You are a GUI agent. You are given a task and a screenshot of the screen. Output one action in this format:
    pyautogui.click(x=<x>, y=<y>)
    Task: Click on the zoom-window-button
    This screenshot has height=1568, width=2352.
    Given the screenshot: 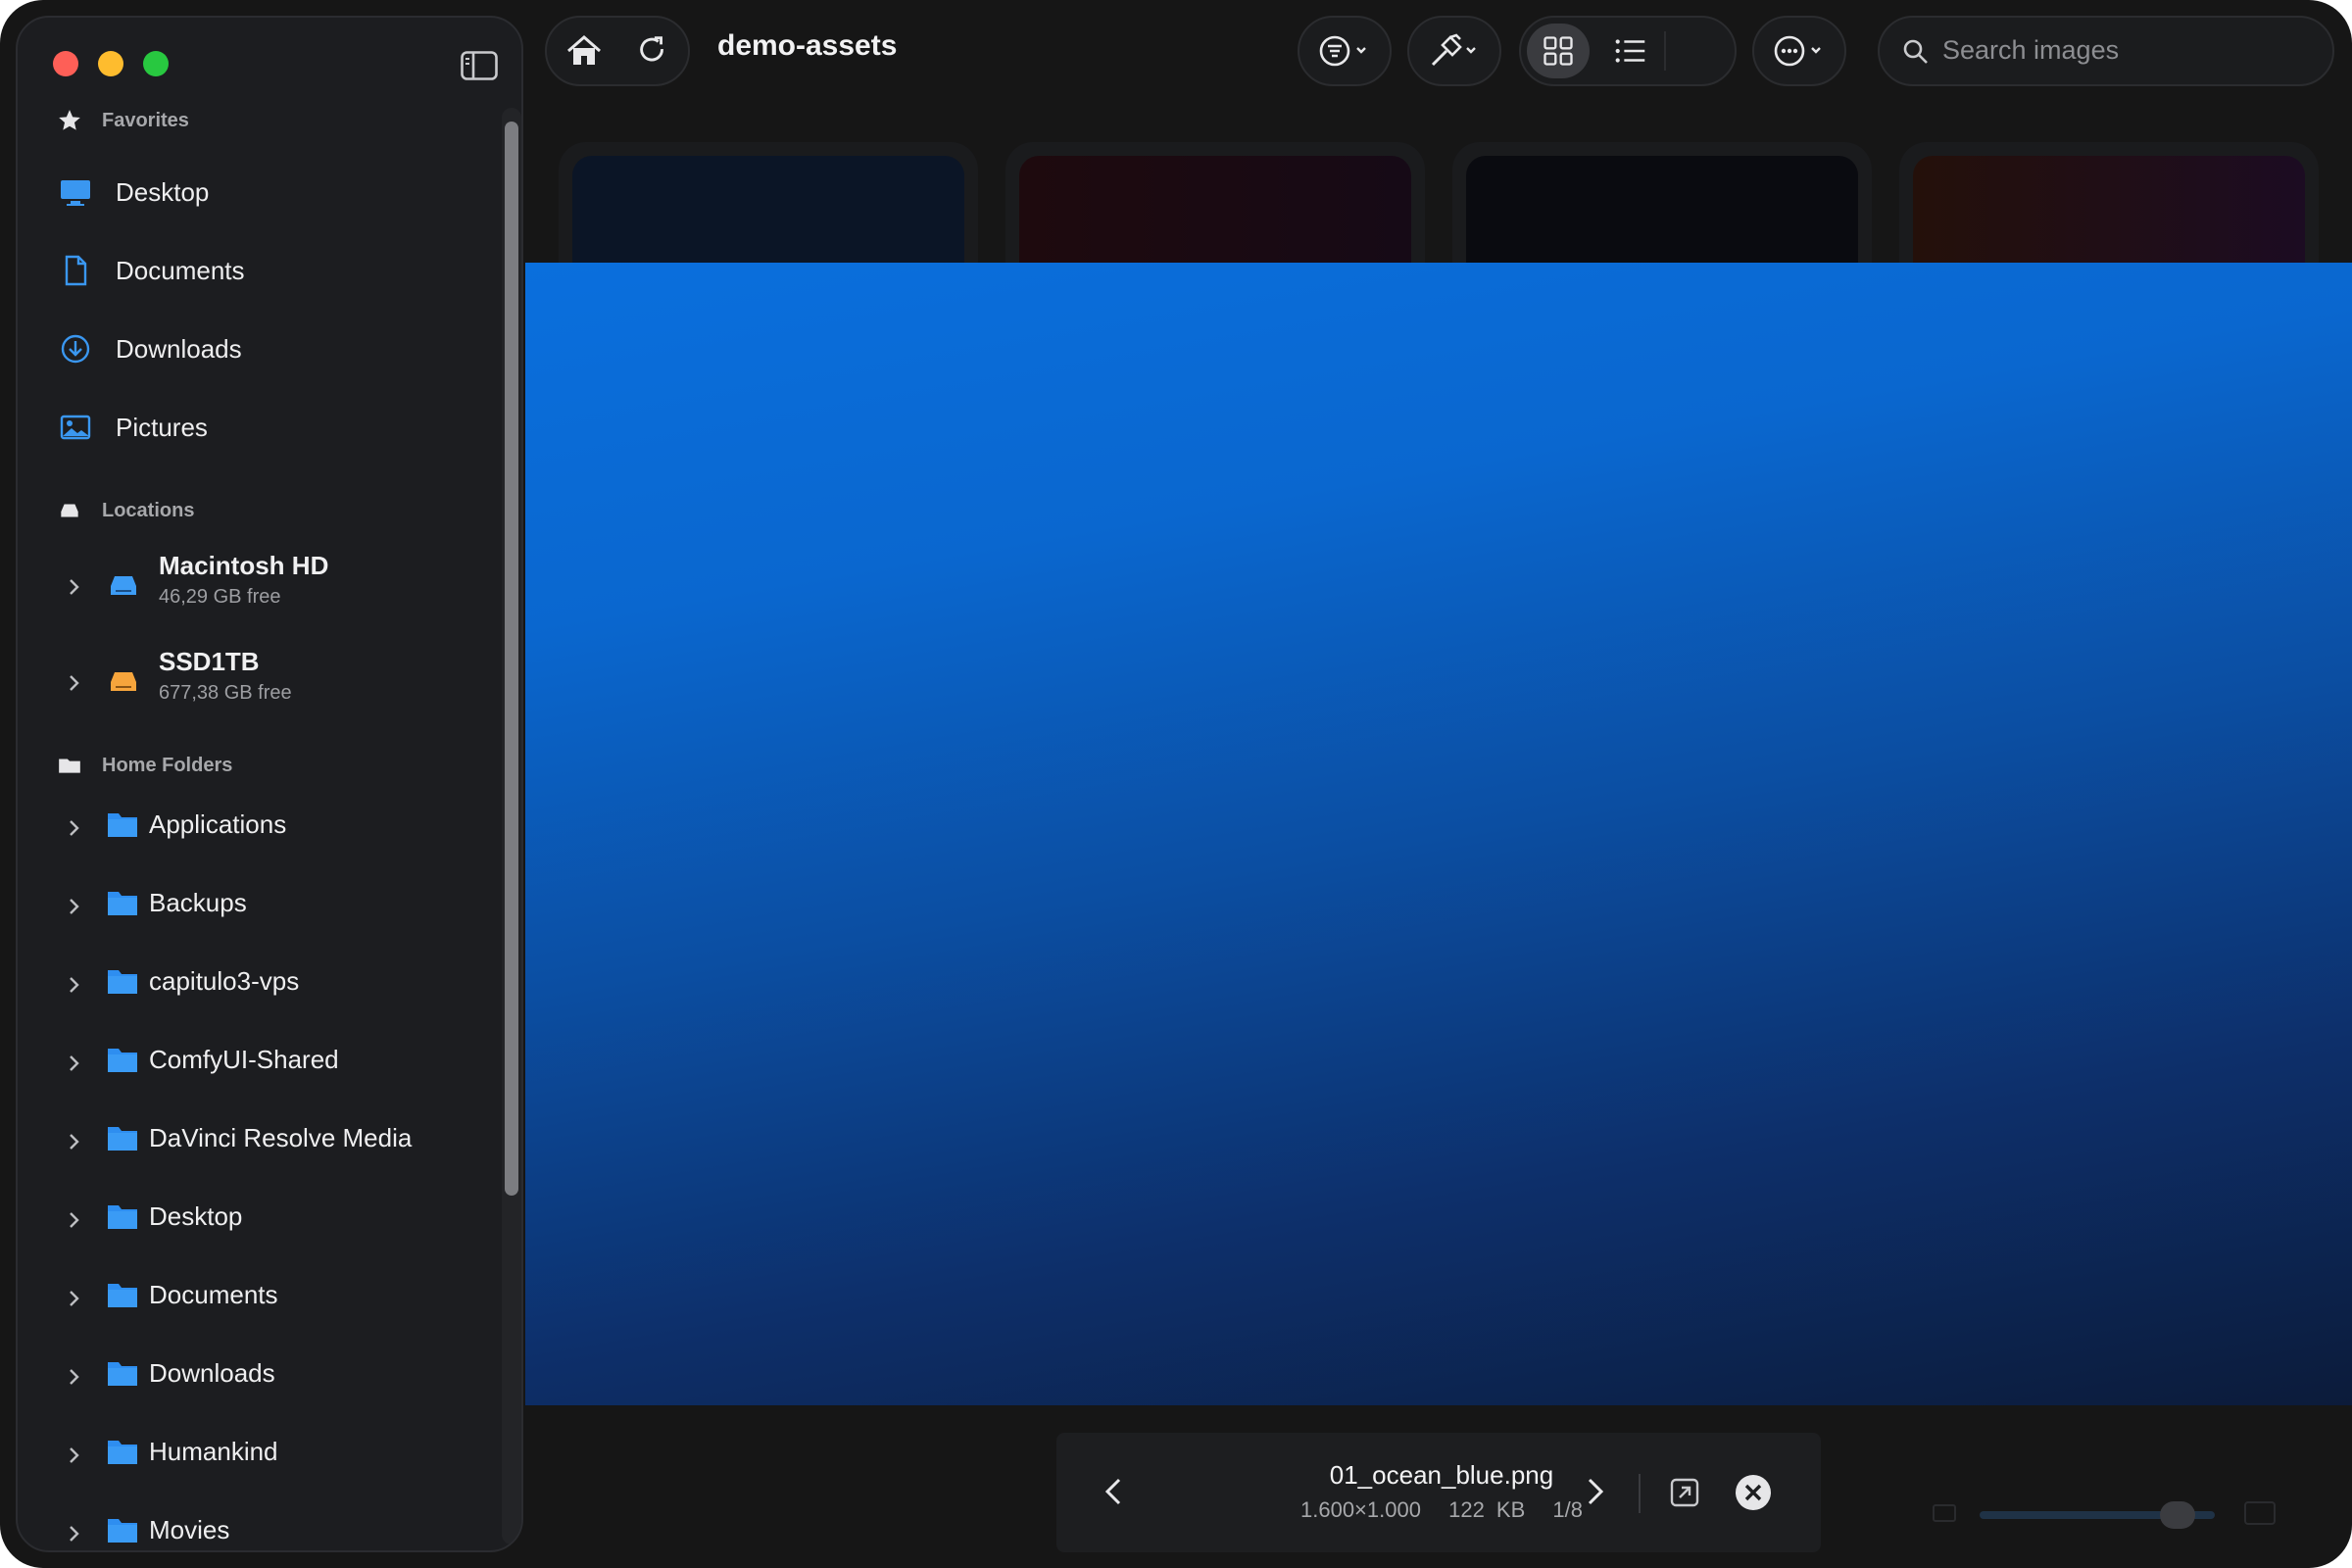 What is the action you would take?
    pyautogui.click(x=156, y=63)
    